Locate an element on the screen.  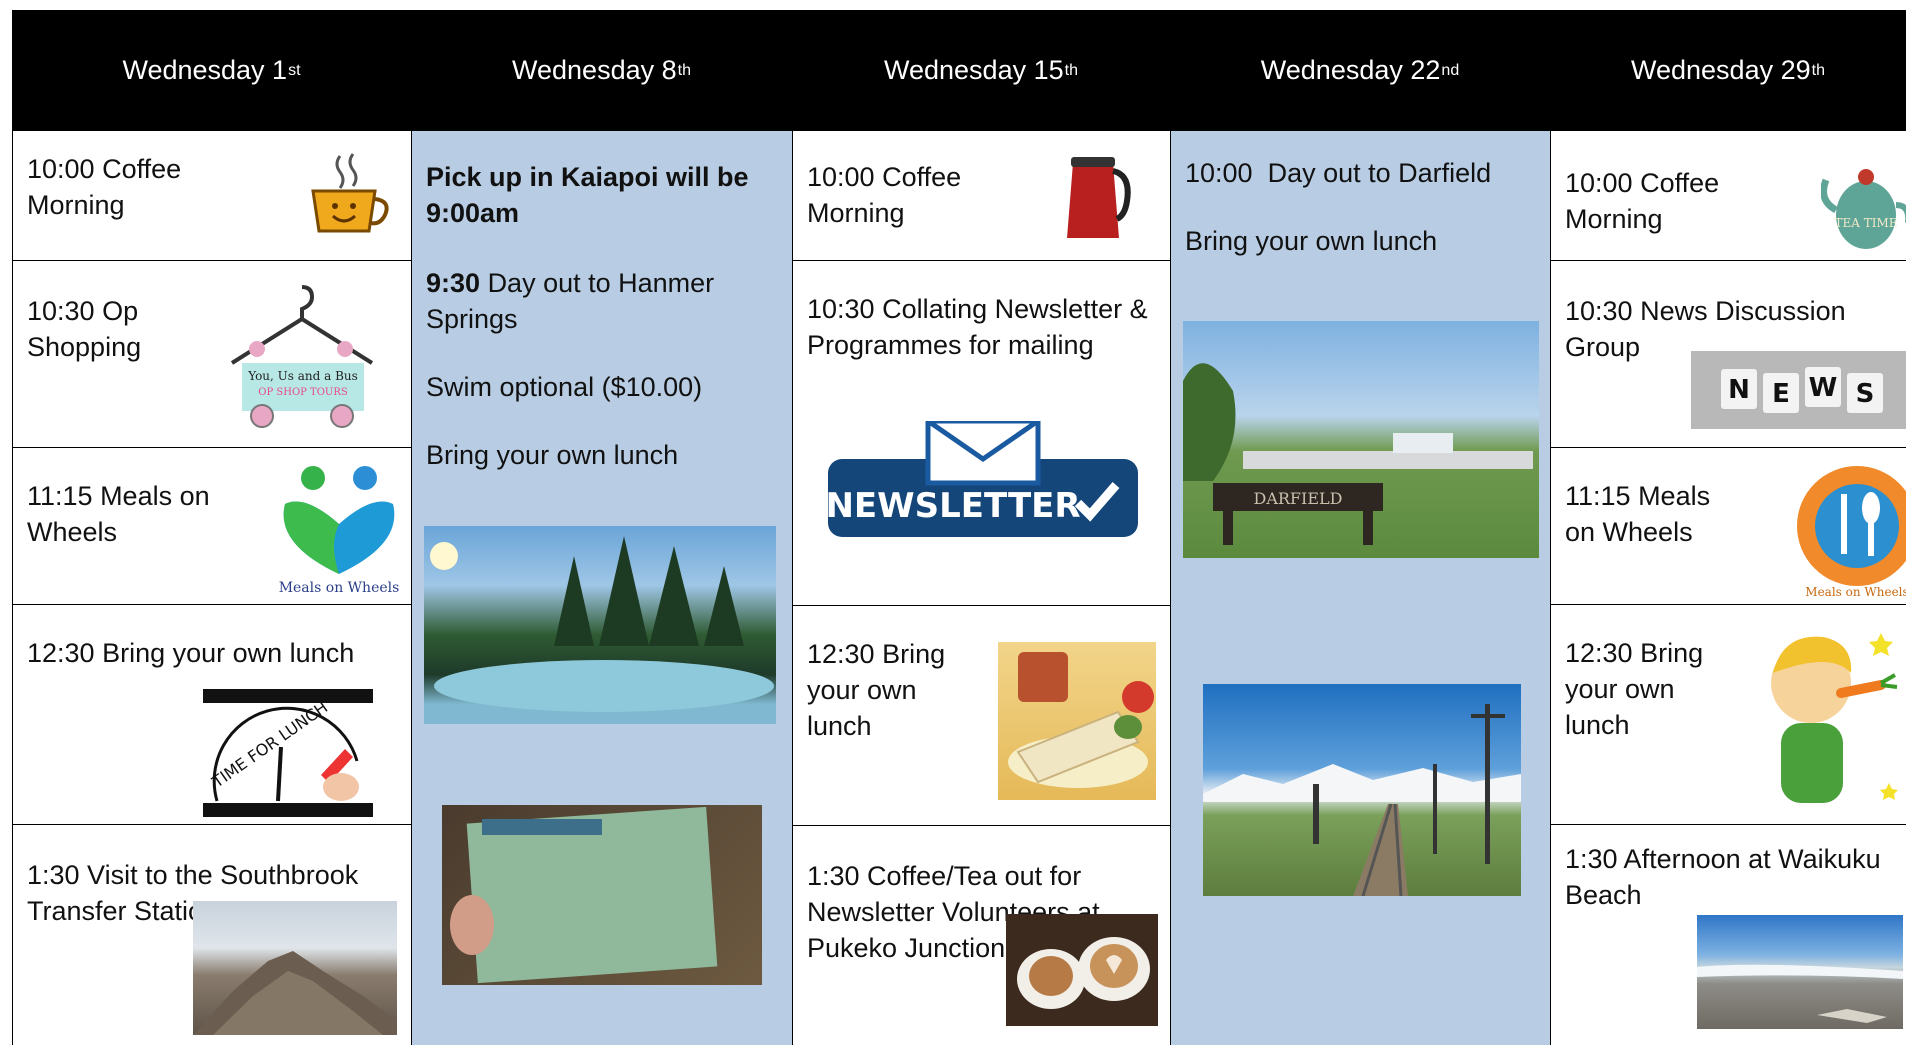
dayout-time: 9:30 is located at coordinates (453, 283).